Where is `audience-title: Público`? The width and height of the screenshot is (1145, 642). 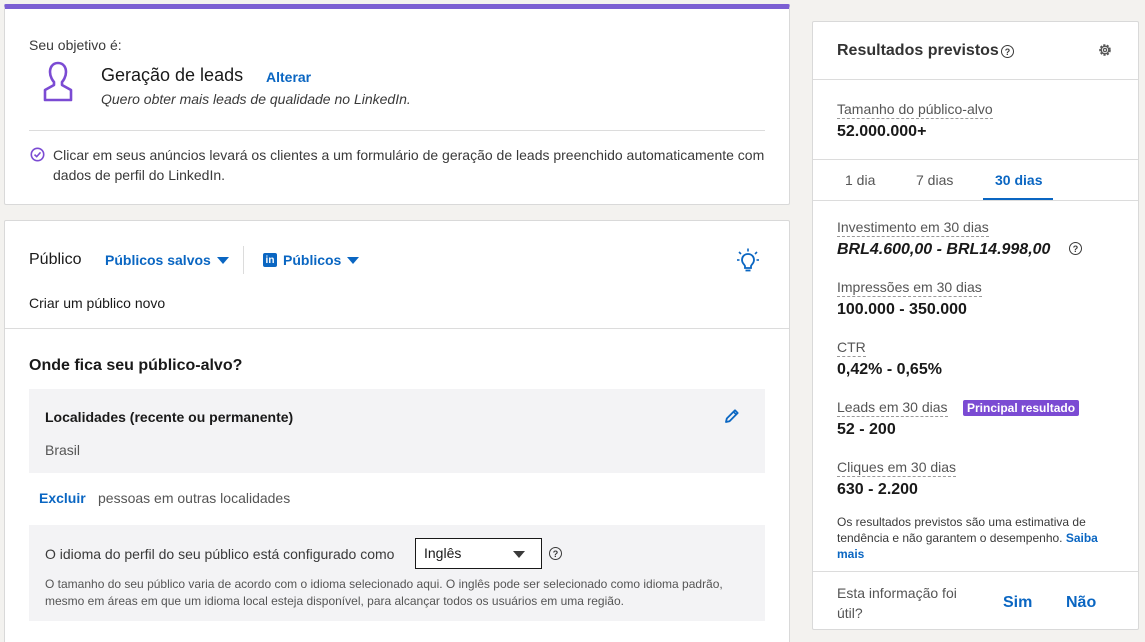
audience-title: Público is located at coordinates (55, 259).